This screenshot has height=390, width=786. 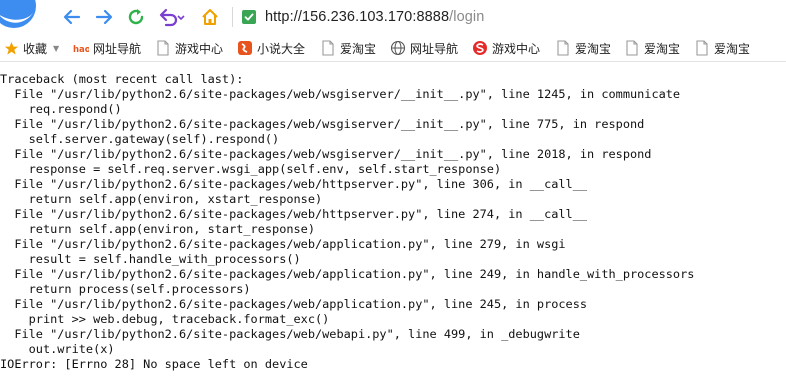 What do you see at coordinates (157, 229) in the screenshot?
I see `traceback-line: return self.app(environ, start_response)` at bounding box center [157, 229].